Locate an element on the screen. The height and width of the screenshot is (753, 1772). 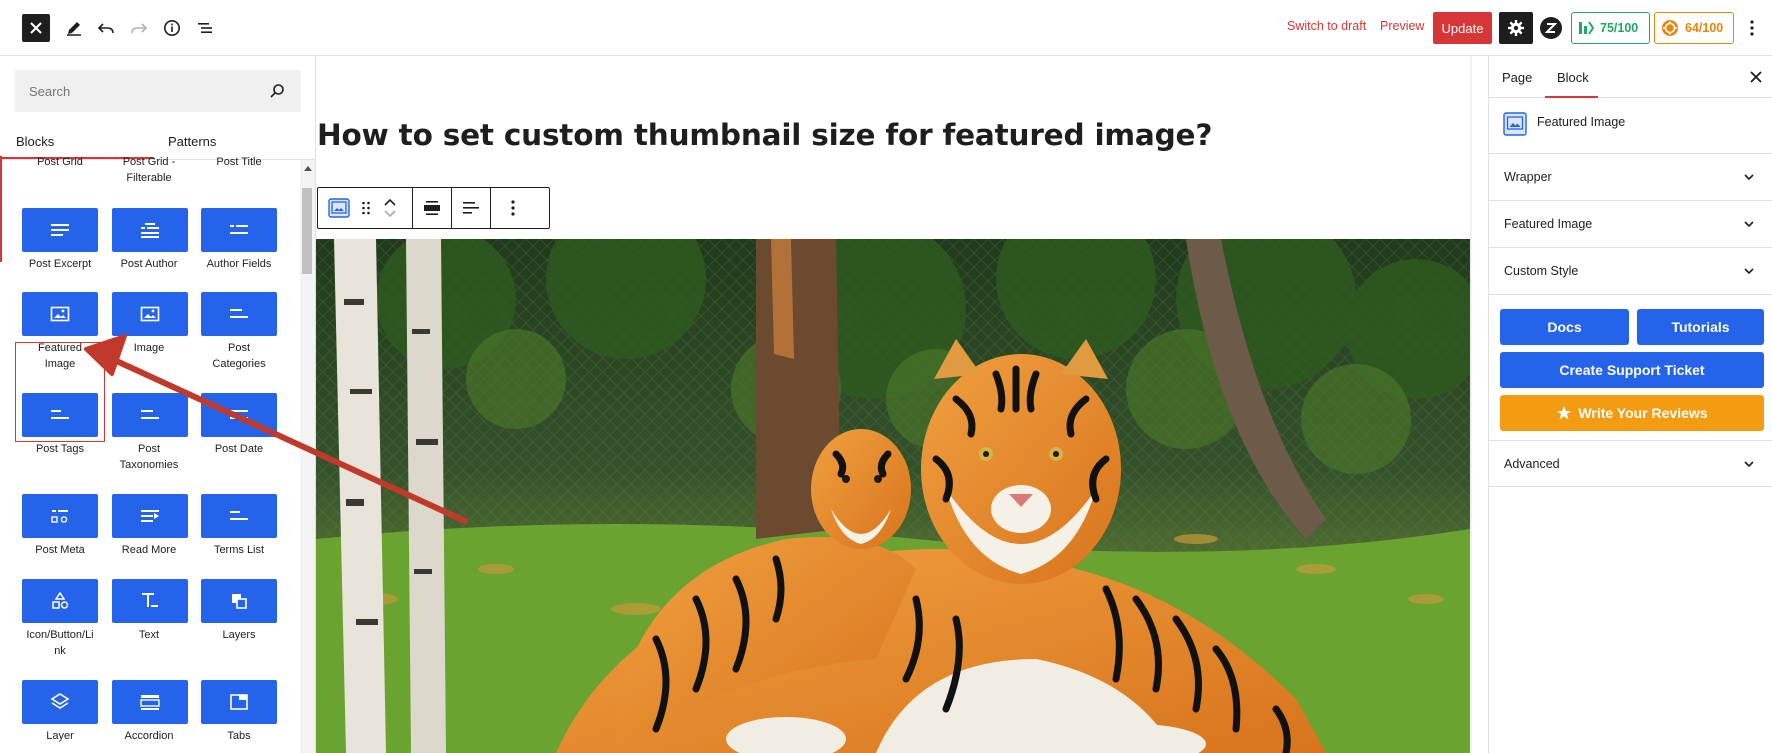
scrollbar-thumb is located at coordinates (307, 231).